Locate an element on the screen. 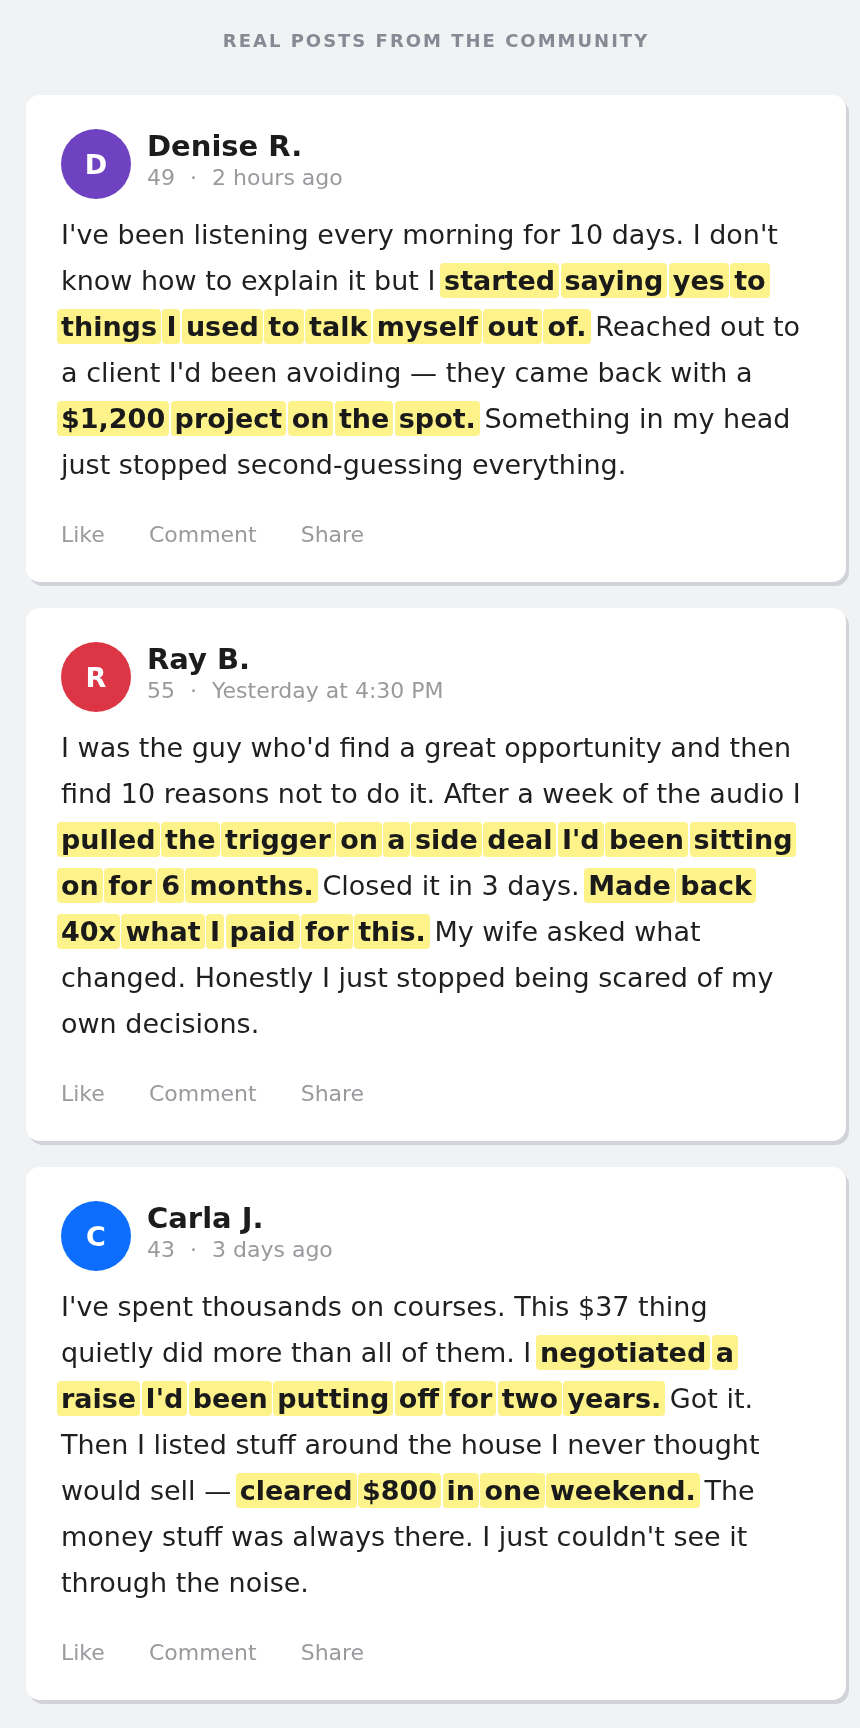  meta-number: 49 is located at coordinates (161, 178).